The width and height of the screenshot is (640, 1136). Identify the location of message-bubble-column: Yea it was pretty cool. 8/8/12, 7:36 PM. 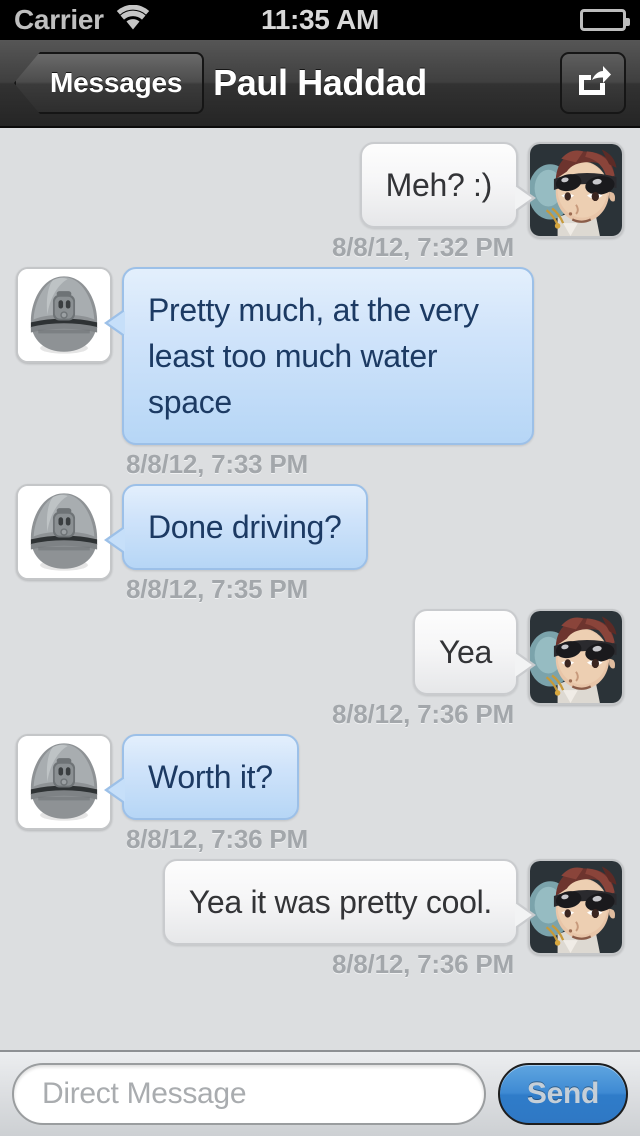
(349, 919).